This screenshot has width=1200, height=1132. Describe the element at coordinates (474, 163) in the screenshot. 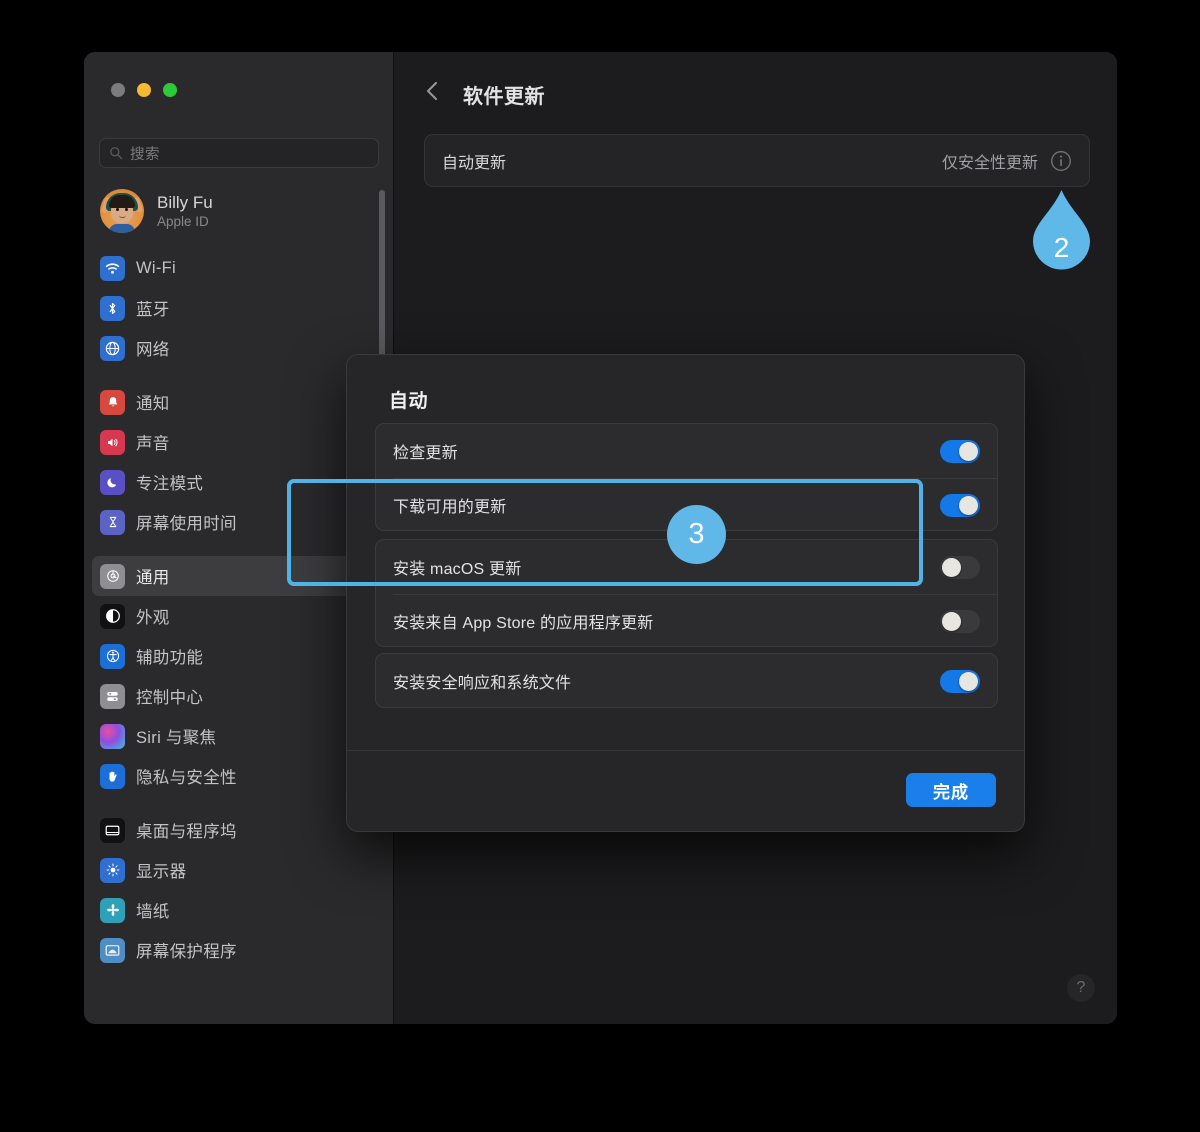

I see `auto-update-label: 自动更新` at that location.